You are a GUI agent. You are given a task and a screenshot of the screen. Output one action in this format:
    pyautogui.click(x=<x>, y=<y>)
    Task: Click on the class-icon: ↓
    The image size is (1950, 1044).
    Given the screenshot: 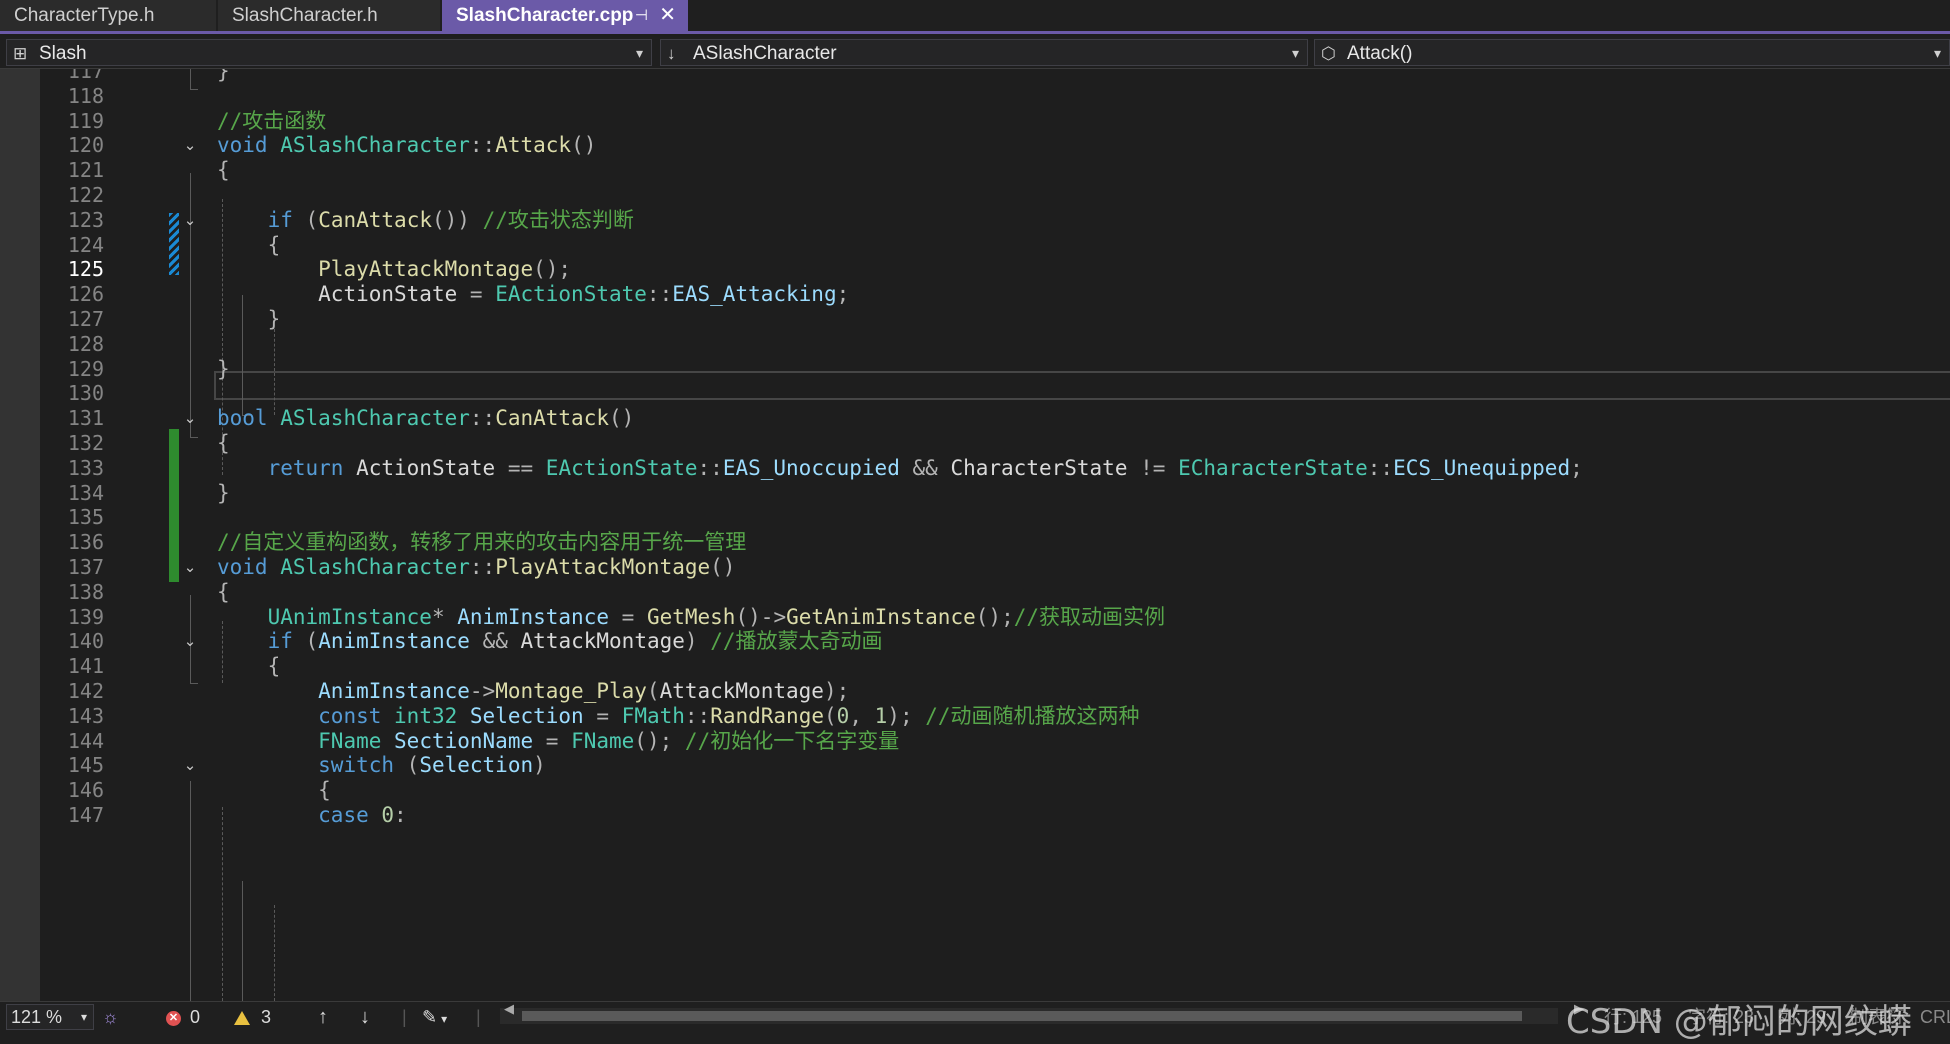 What is the action you would take?
    pyautogui.click(x=671, y=53)
    